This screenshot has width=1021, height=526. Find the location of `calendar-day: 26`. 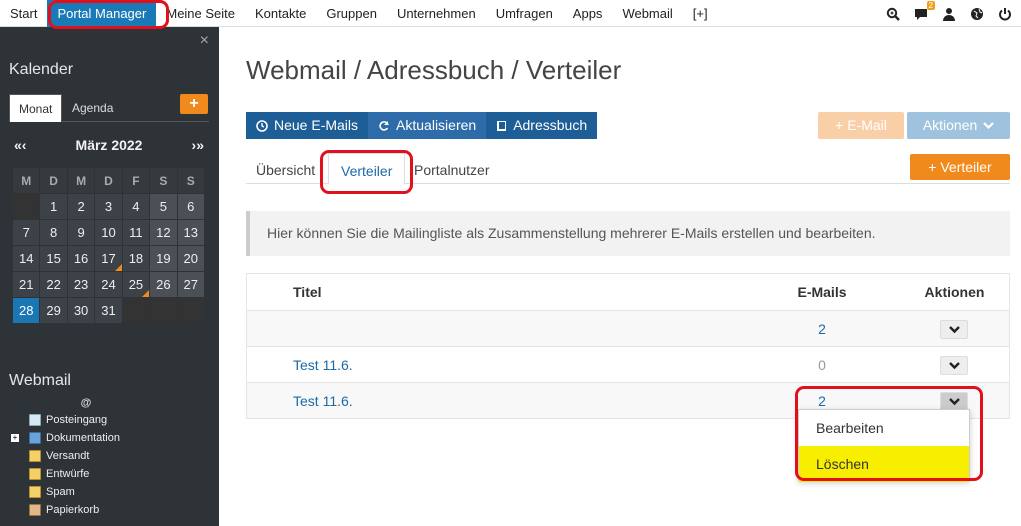

calendar-day: 26 is located at coordinates (164, 285).